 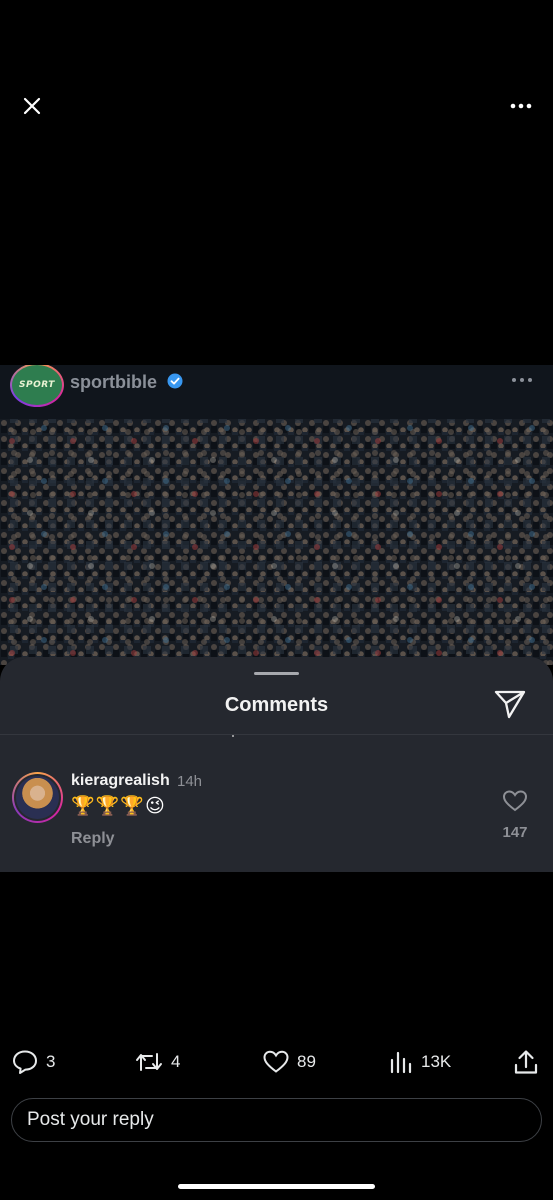 What do you see at coordinates (276, 734) in the screenshot?
I see `sheet-divider` at bounding box center [276, 734].